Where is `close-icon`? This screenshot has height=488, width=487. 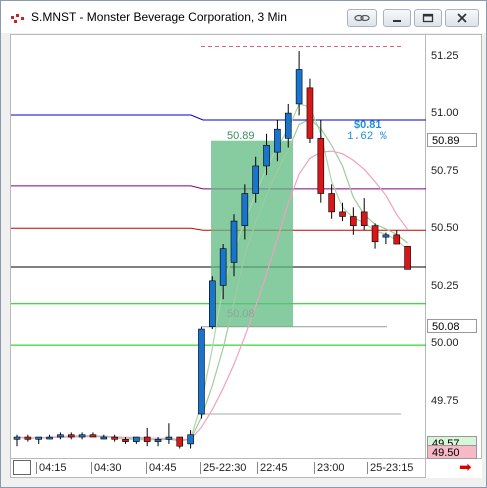
close-icon is located at coordinates (462, 18).